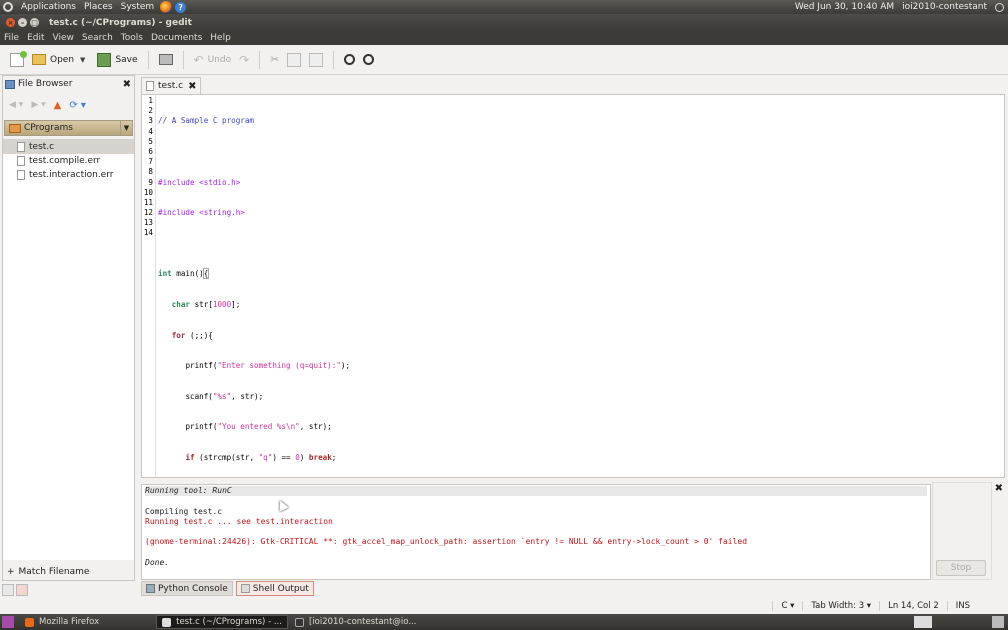  What do you see at coordinates (150, 588) in the screenshot?
I see `python-icon` at bounding box center [150, 588].